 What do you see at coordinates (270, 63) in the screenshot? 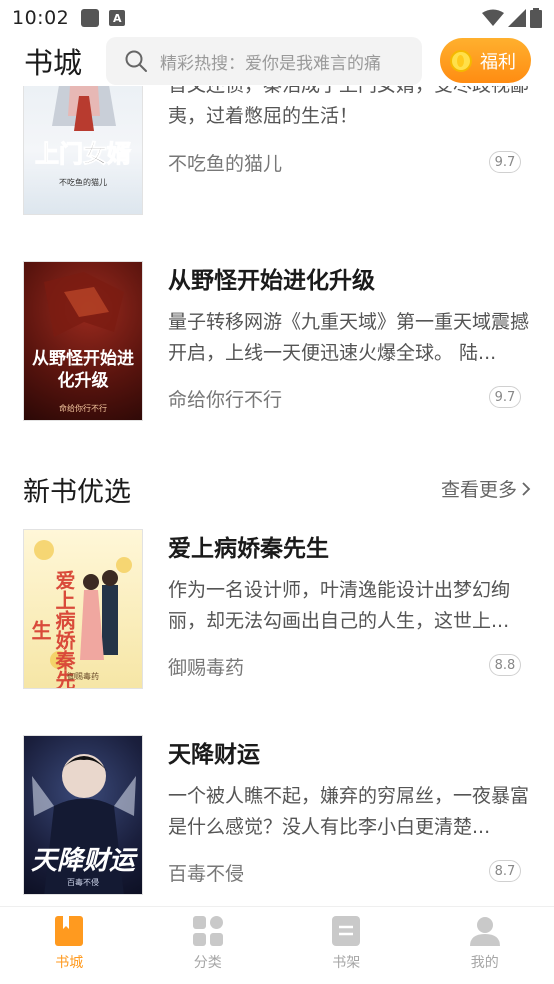
I see `search-placeholder: 精彩热搜：爱你是我难言的痛` at bounding box center [270, 63].